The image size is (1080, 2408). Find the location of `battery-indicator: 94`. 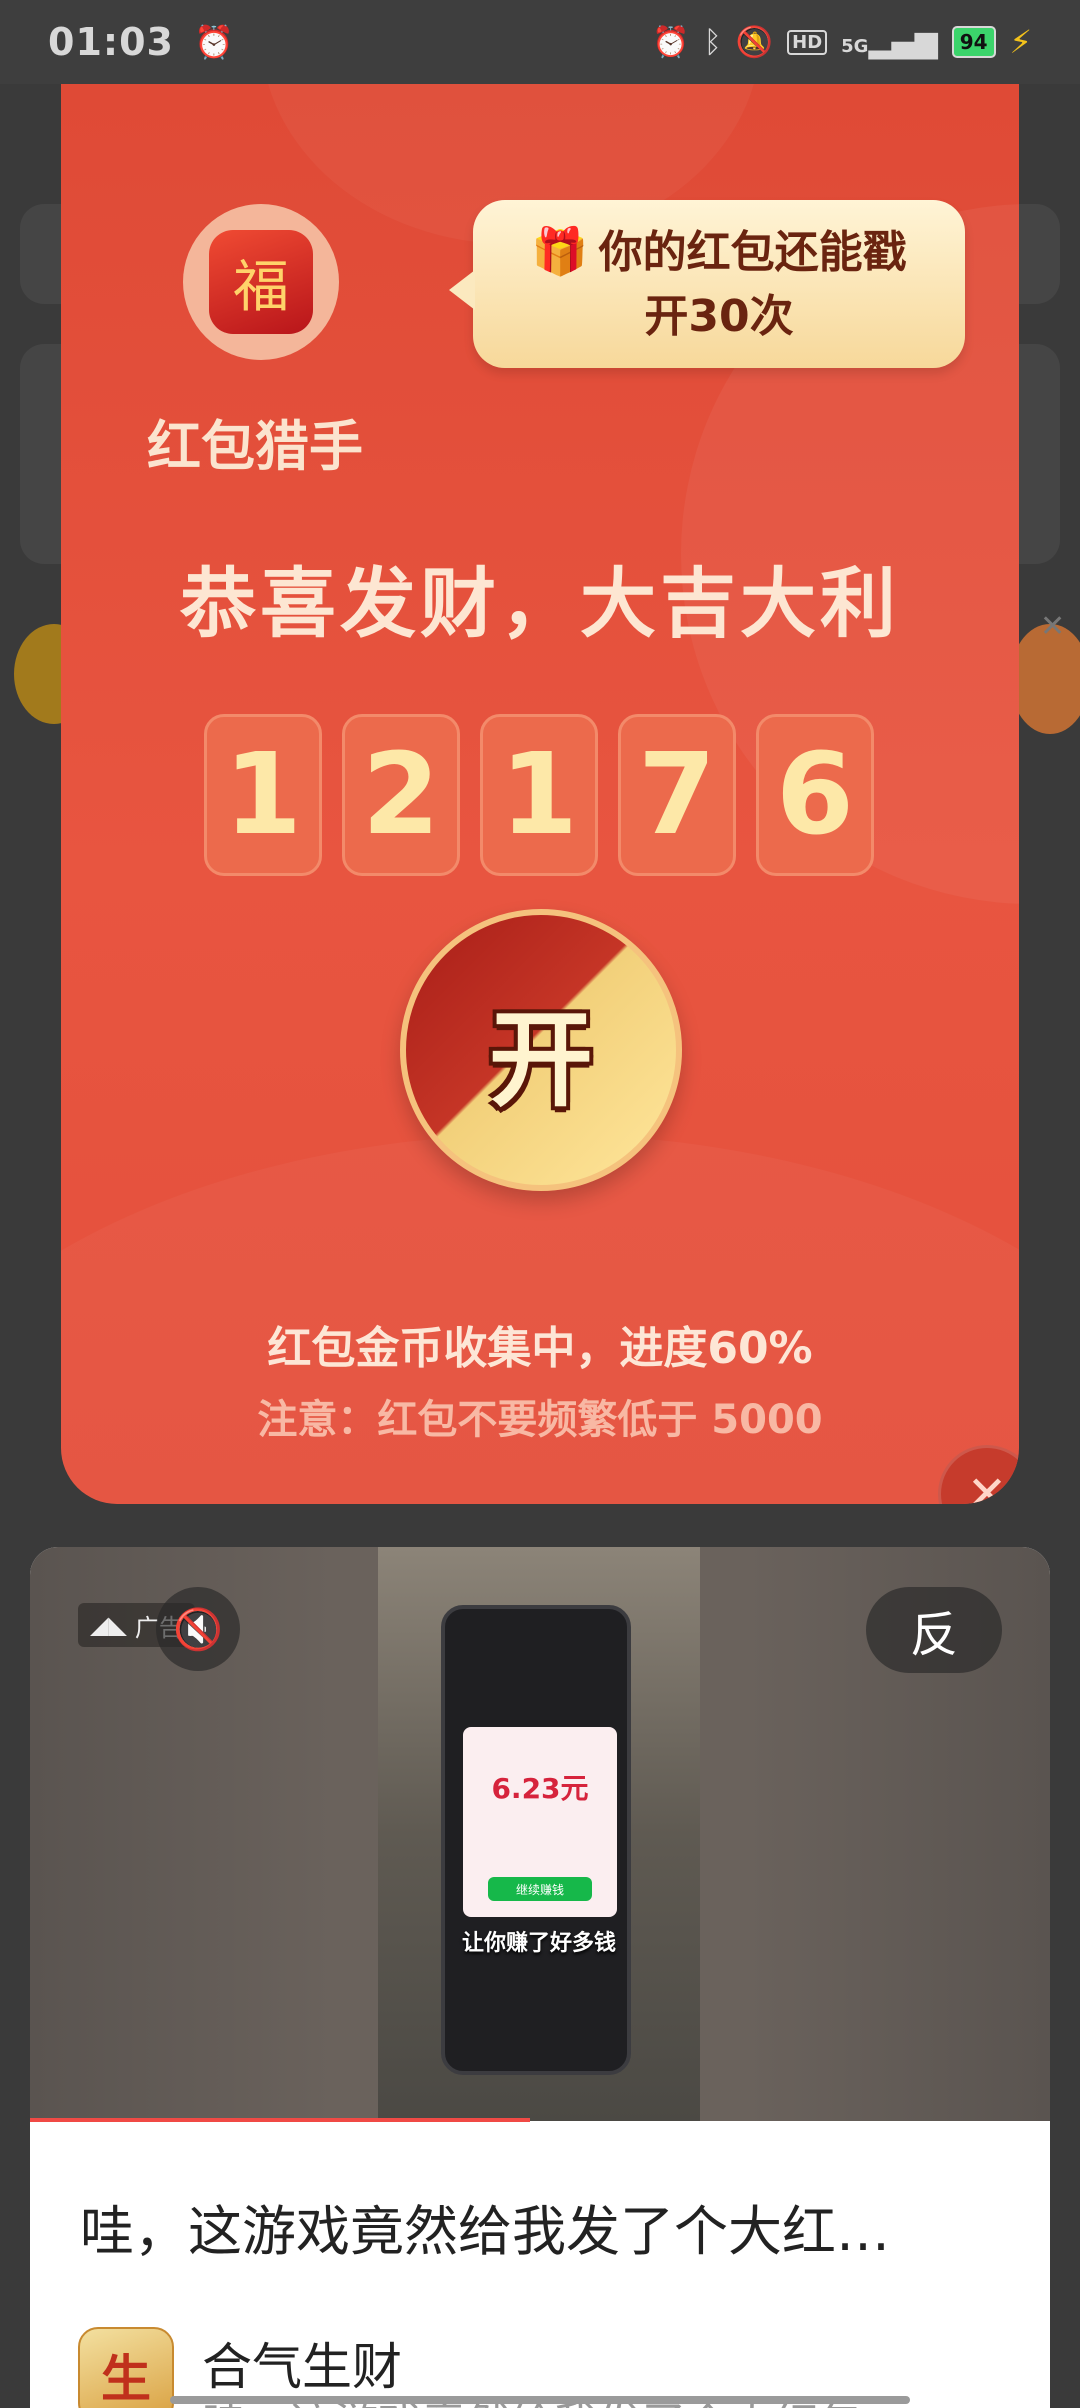

battery-indicator: 94 is located at coordinates (973, 42).